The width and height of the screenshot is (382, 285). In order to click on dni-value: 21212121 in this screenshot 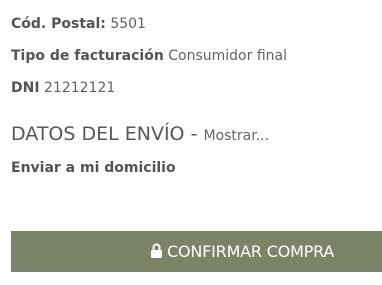, I will do `click(80, 88)`.